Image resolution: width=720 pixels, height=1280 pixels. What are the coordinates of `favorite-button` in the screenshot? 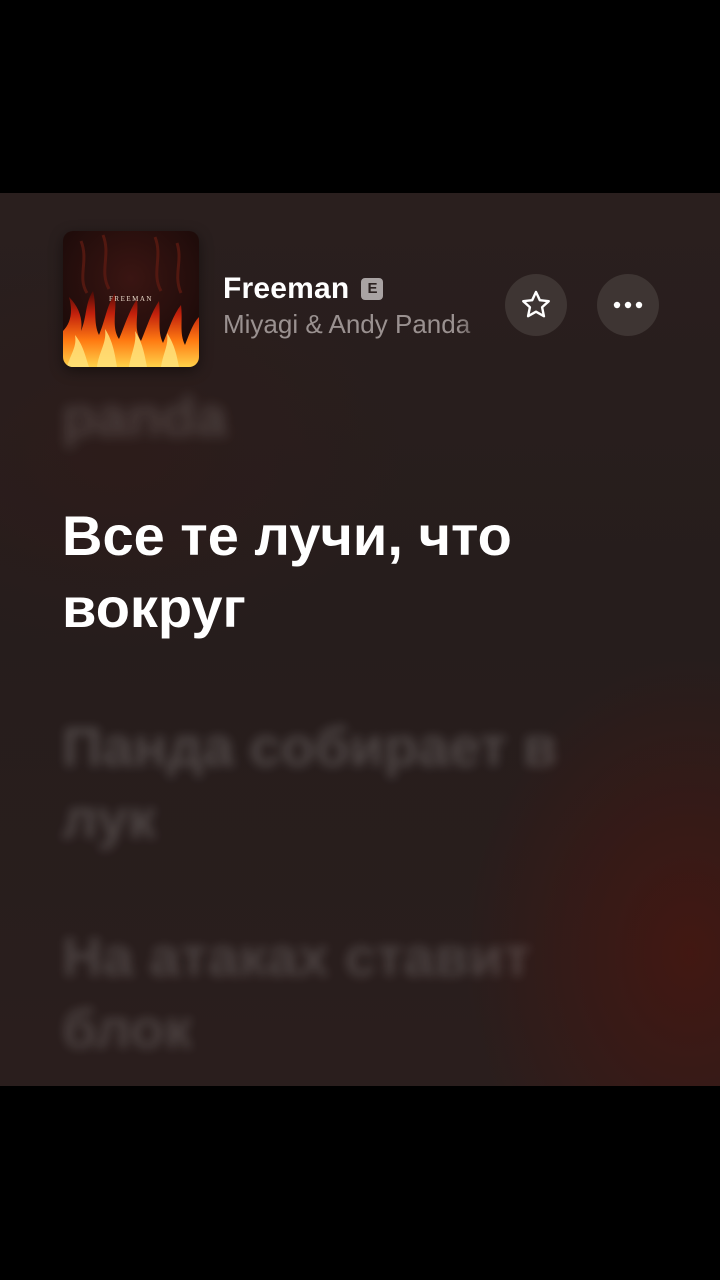 It's located at (536, 305).